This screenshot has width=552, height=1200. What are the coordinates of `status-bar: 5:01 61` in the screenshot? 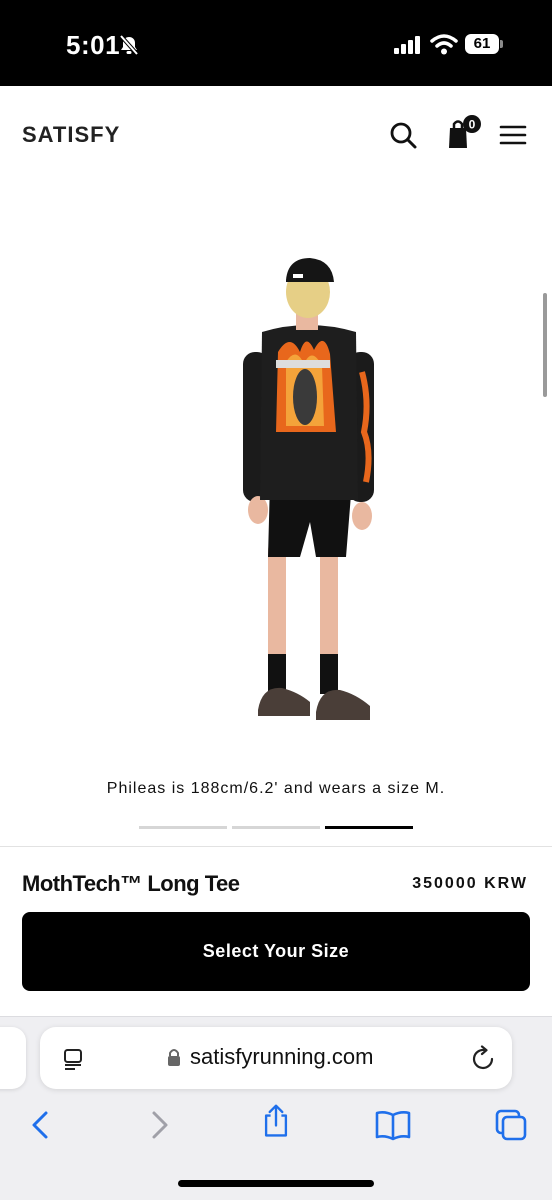 It's located at (276, 43).